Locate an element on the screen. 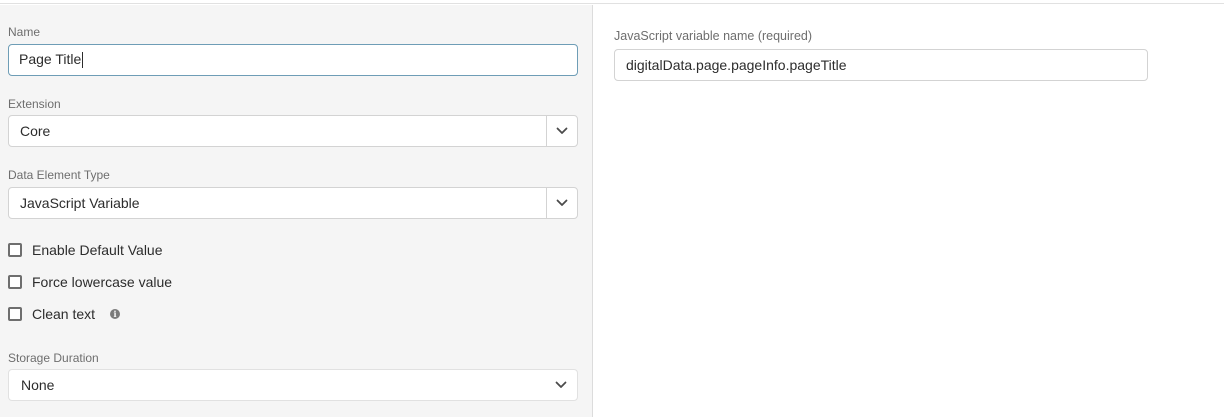 This screenshot has height=417, width=1224. variable-name-value: digitalData.page.pageInfo.pageTitle is located at coordinates (736, 65).